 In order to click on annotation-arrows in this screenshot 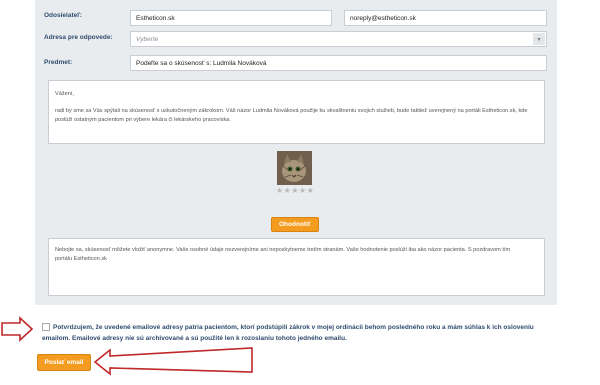, I will do `click(127, 346)`.